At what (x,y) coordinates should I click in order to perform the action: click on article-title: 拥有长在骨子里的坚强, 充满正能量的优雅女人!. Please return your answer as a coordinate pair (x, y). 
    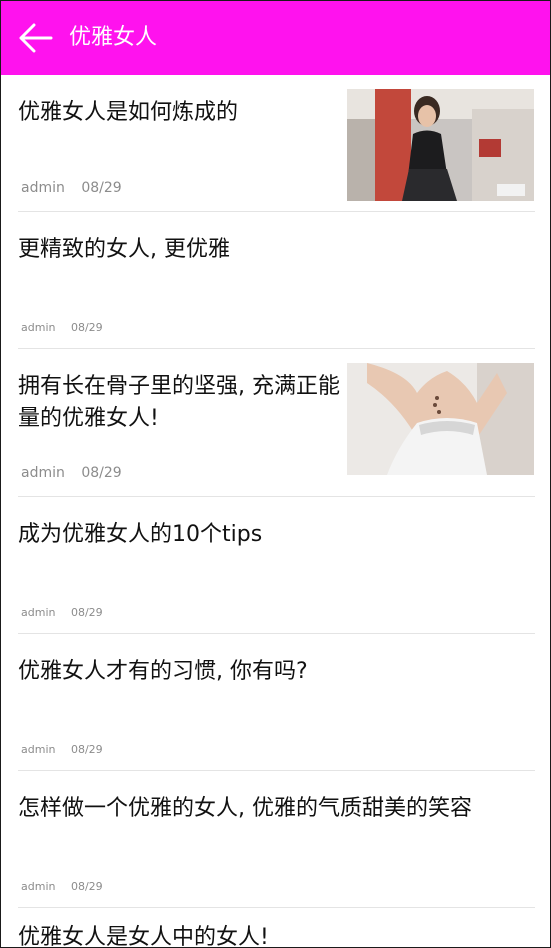
    Looking at the image, I should click on (179, 402).